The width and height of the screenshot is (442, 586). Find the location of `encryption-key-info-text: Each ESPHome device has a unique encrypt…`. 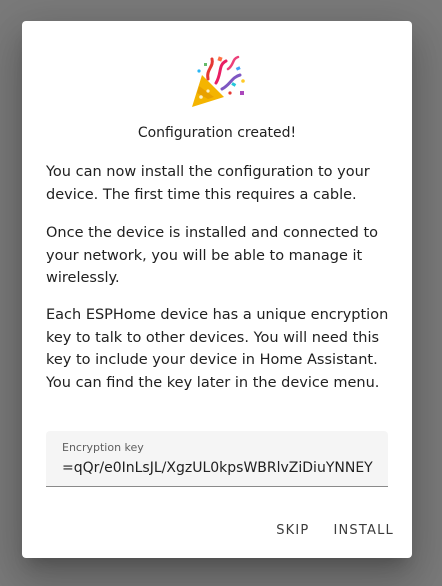

encryption-key-info-text: Each ESPHome device has a unique encrypt… is located at coordinates (217, 349).